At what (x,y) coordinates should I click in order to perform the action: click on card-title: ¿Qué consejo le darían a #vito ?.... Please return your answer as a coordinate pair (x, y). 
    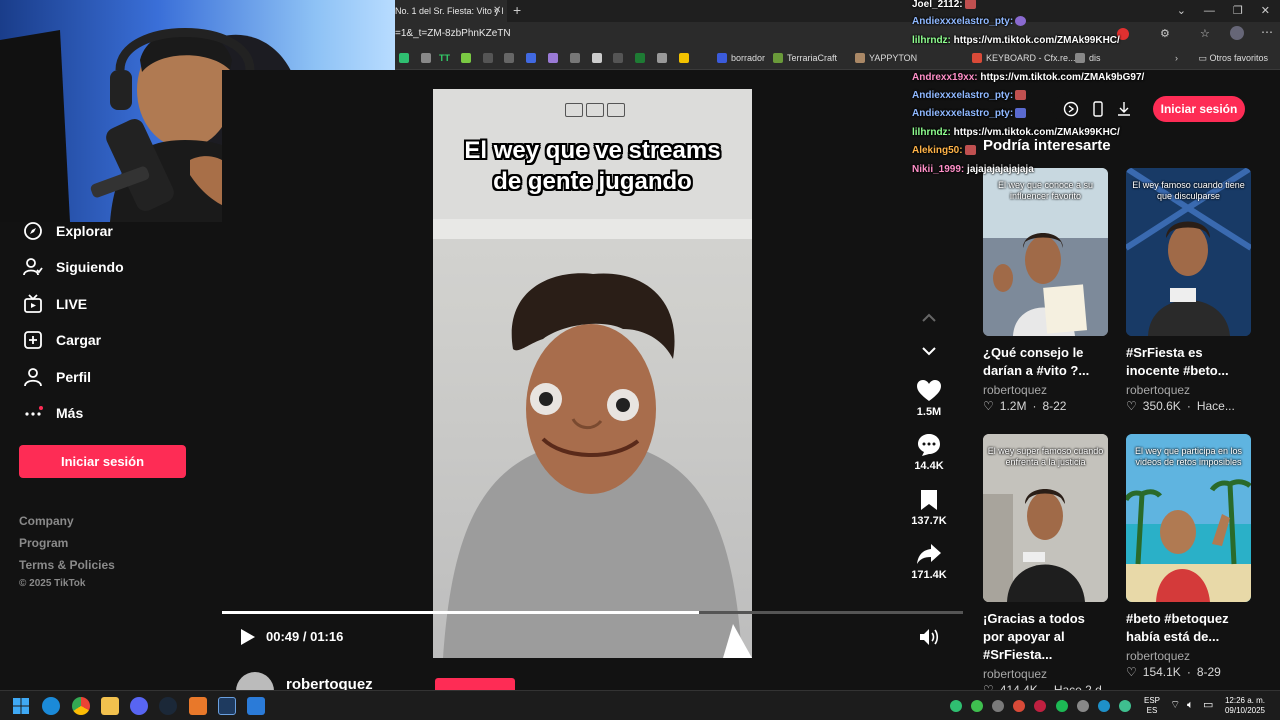
    Looking at the image, I should click on (1045, 362).